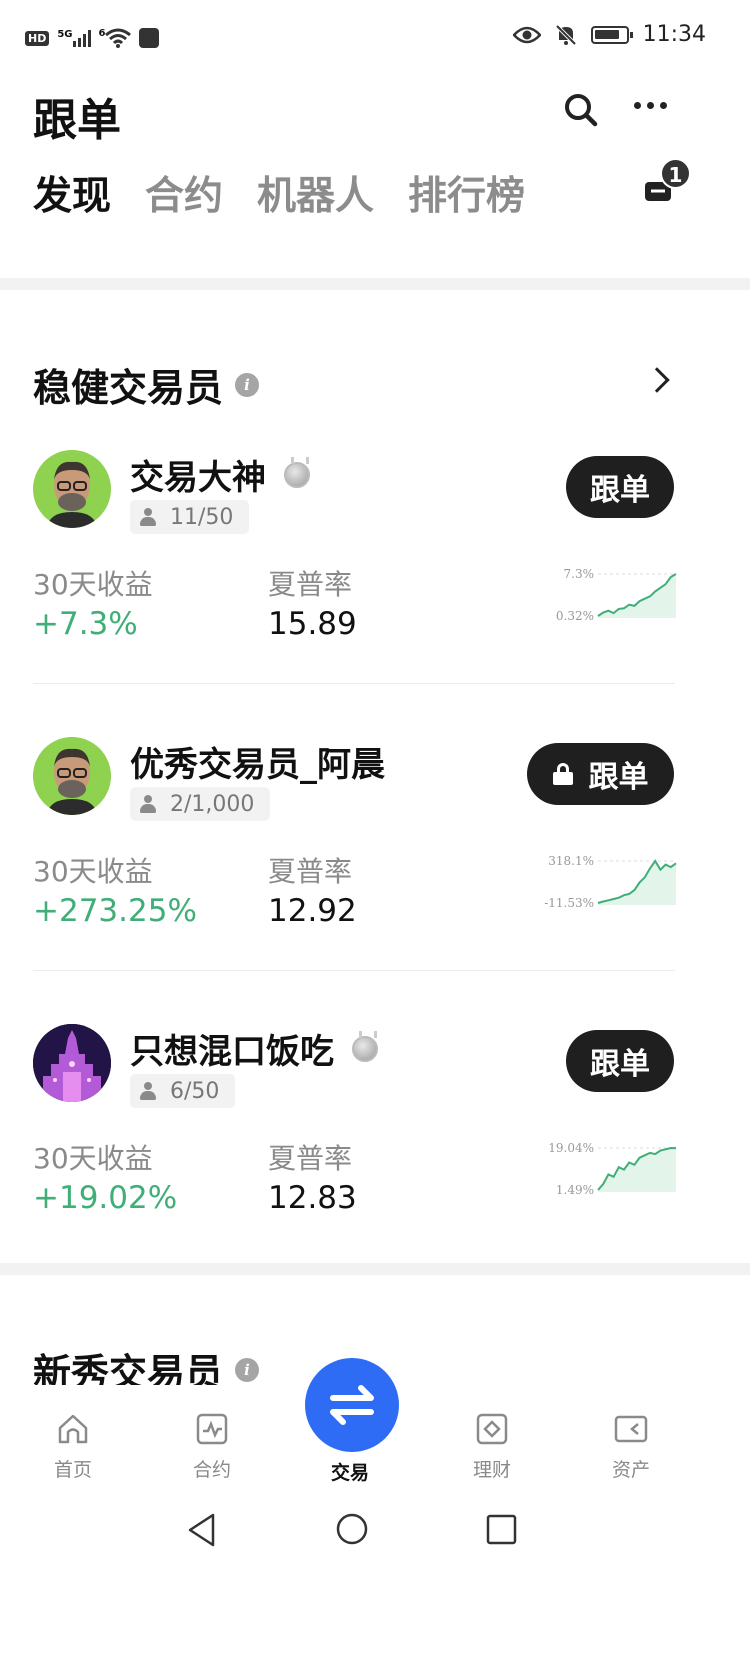 The height and width of the screenshot is (1667, 750). I want to click on return-value: +7.3%, so click(85, 624).